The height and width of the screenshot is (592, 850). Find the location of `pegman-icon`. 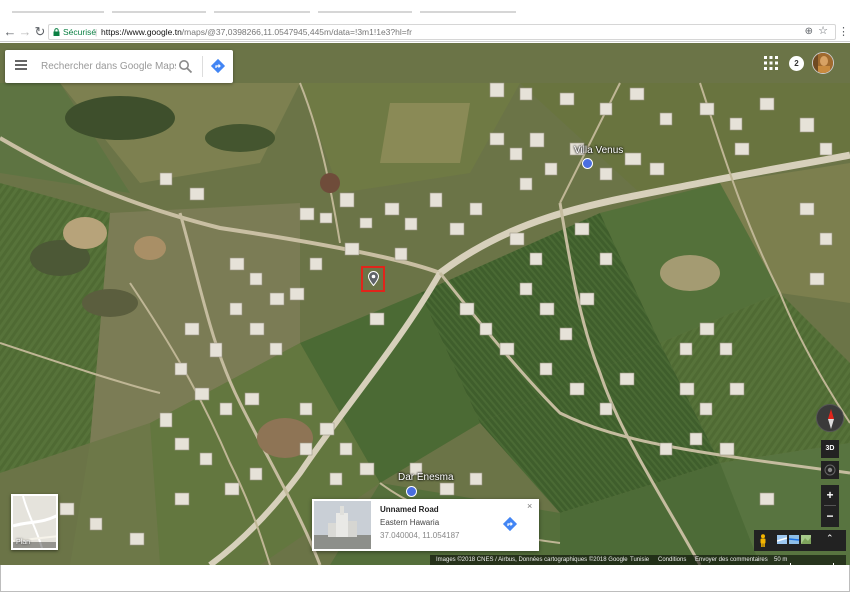

pegman-icon is located at coordinates (763, 540).